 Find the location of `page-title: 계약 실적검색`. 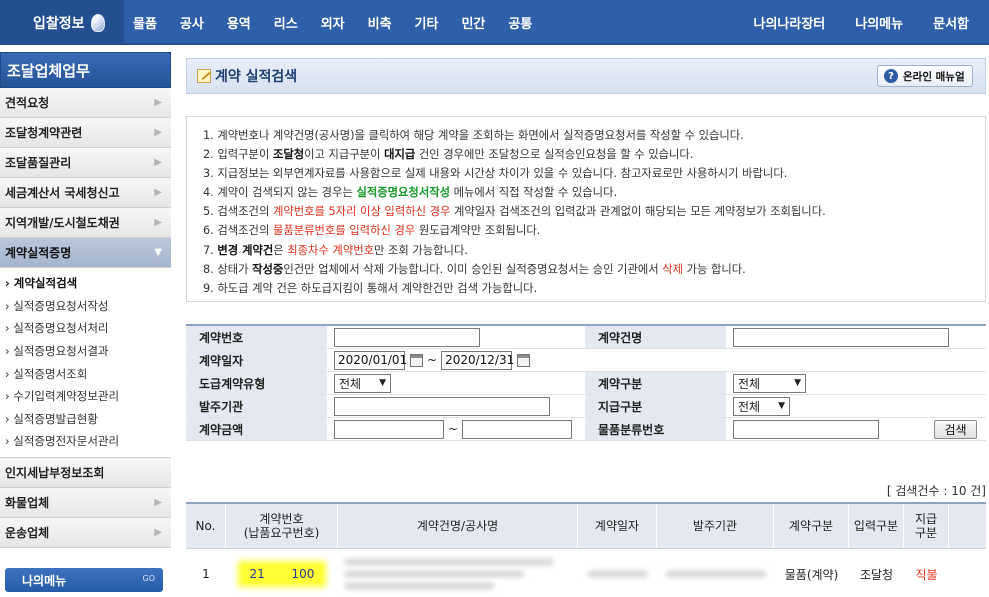

page-title: 계약 실적검색 is located at coordinates (256, 77).